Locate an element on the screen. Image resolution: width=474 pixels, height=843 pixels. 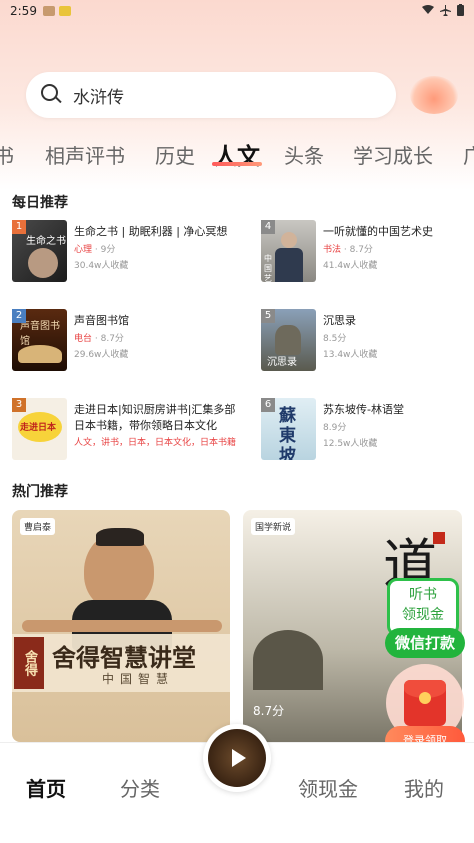
rank-badge: 3 is located at coordinates (19, 405).